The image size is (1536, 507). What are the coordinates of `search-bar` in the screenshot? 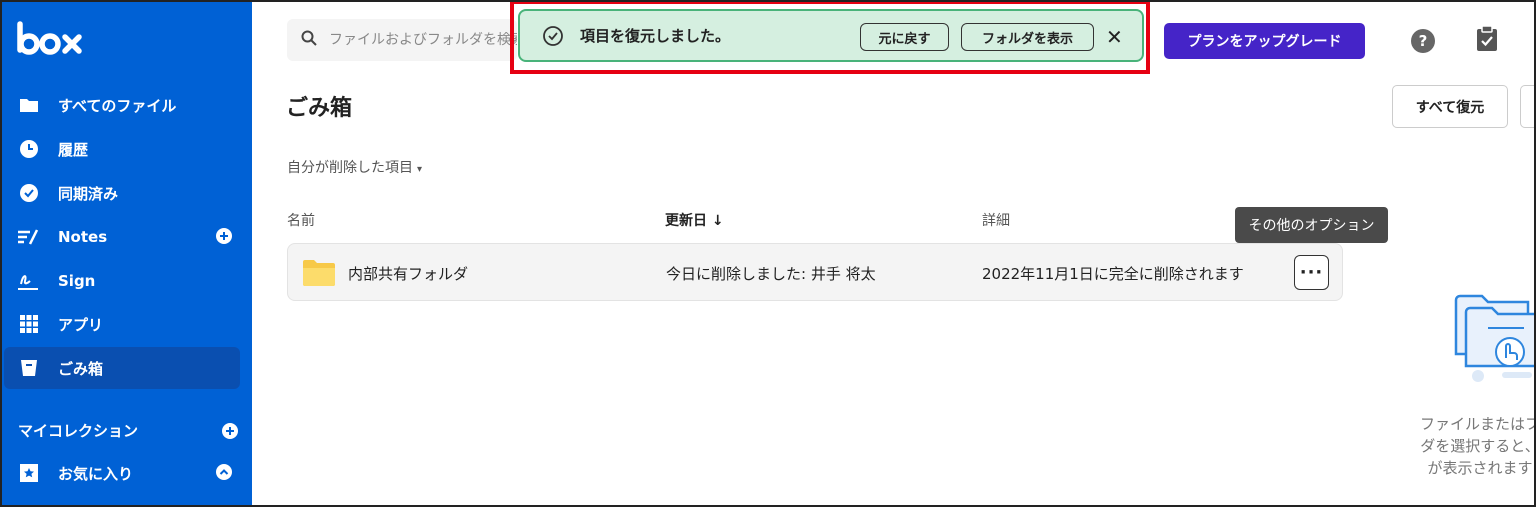 It's located at (402, 40).